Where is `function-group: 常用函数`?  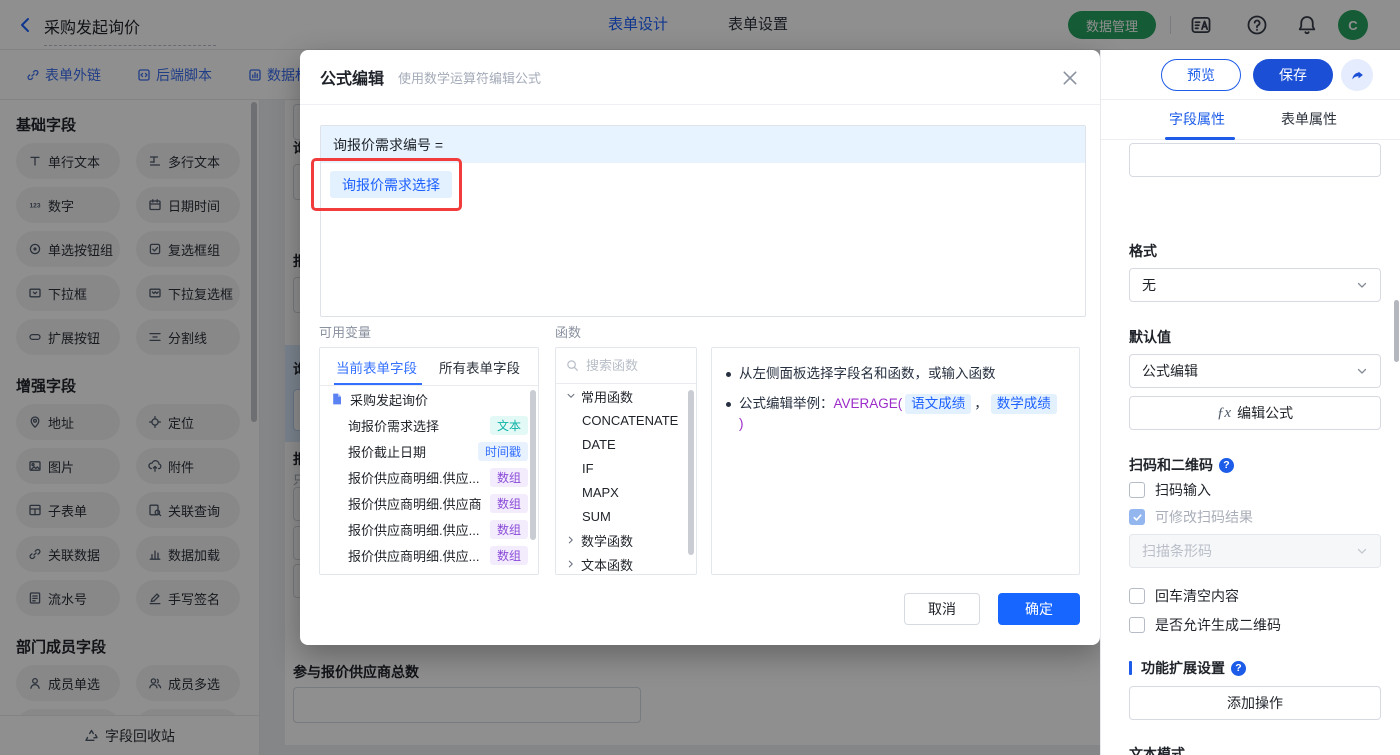
function-group: 常用函数 is located at coordinates (626, 396).